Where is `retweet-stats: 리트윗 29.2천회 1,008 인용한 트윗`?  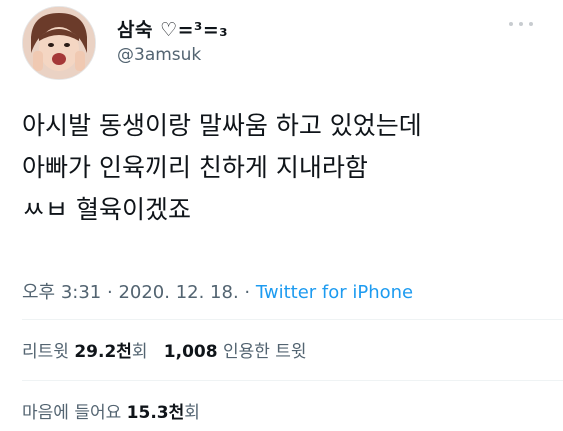 retweet-stats: 리트윗 29.2천회 1,008 인용한 트윗 is located at coordinates (164, 349).